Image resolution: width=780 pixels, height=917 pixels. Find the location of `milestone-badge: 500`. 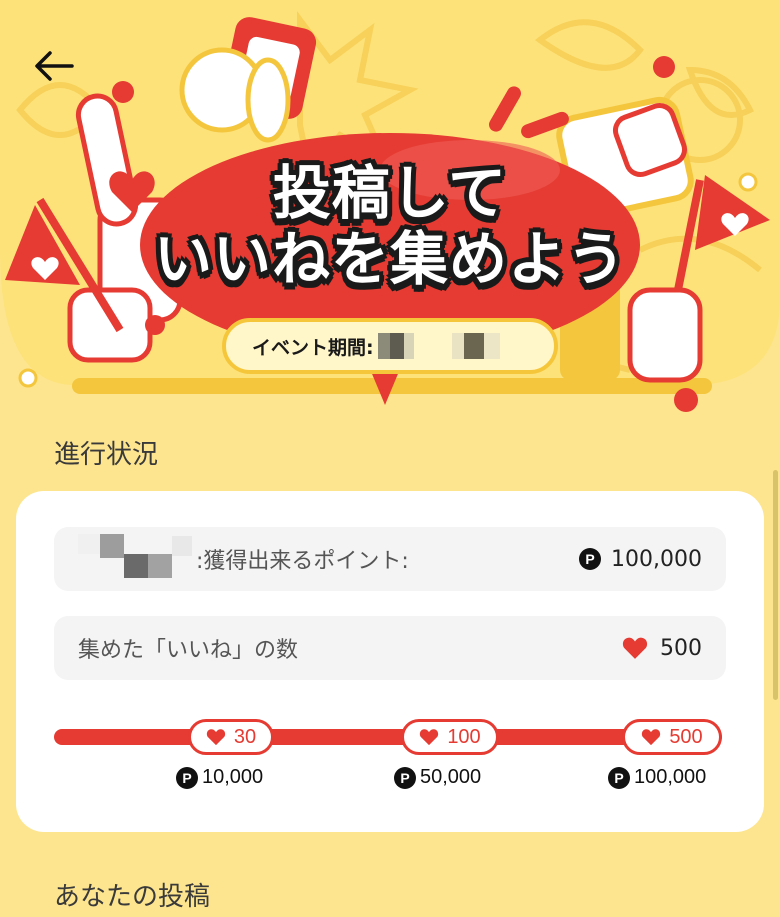

milestone-badge: 500 is located at coordinates (672, 737).